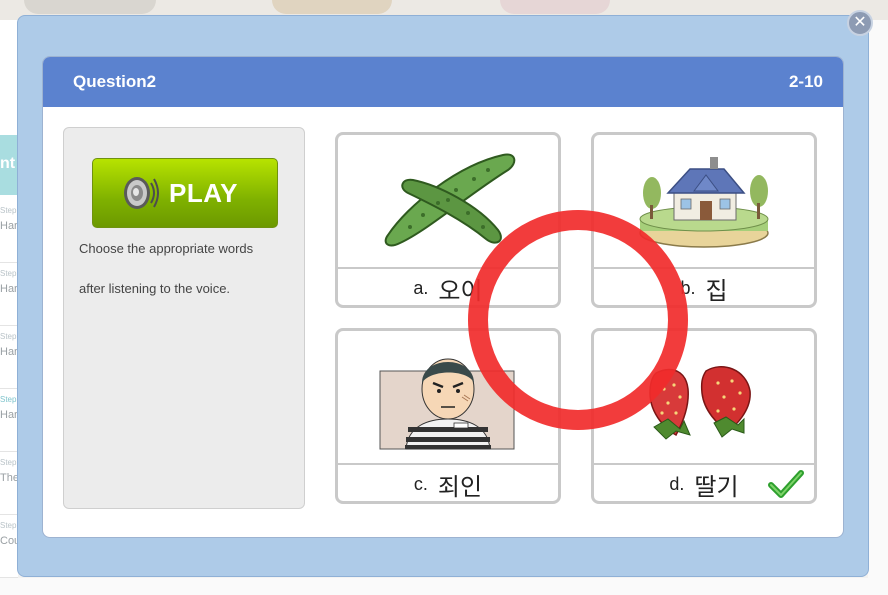  Describe the element at coordinates (421, 287) in the screenshot. I see `option-letter: a.` at that location.